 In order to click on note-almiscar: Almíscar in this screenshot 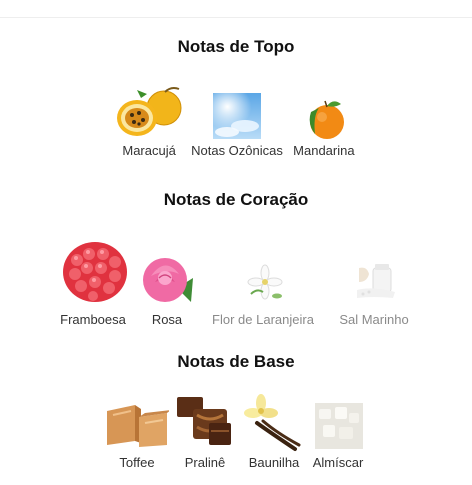, I will do `click(338, 432)`.